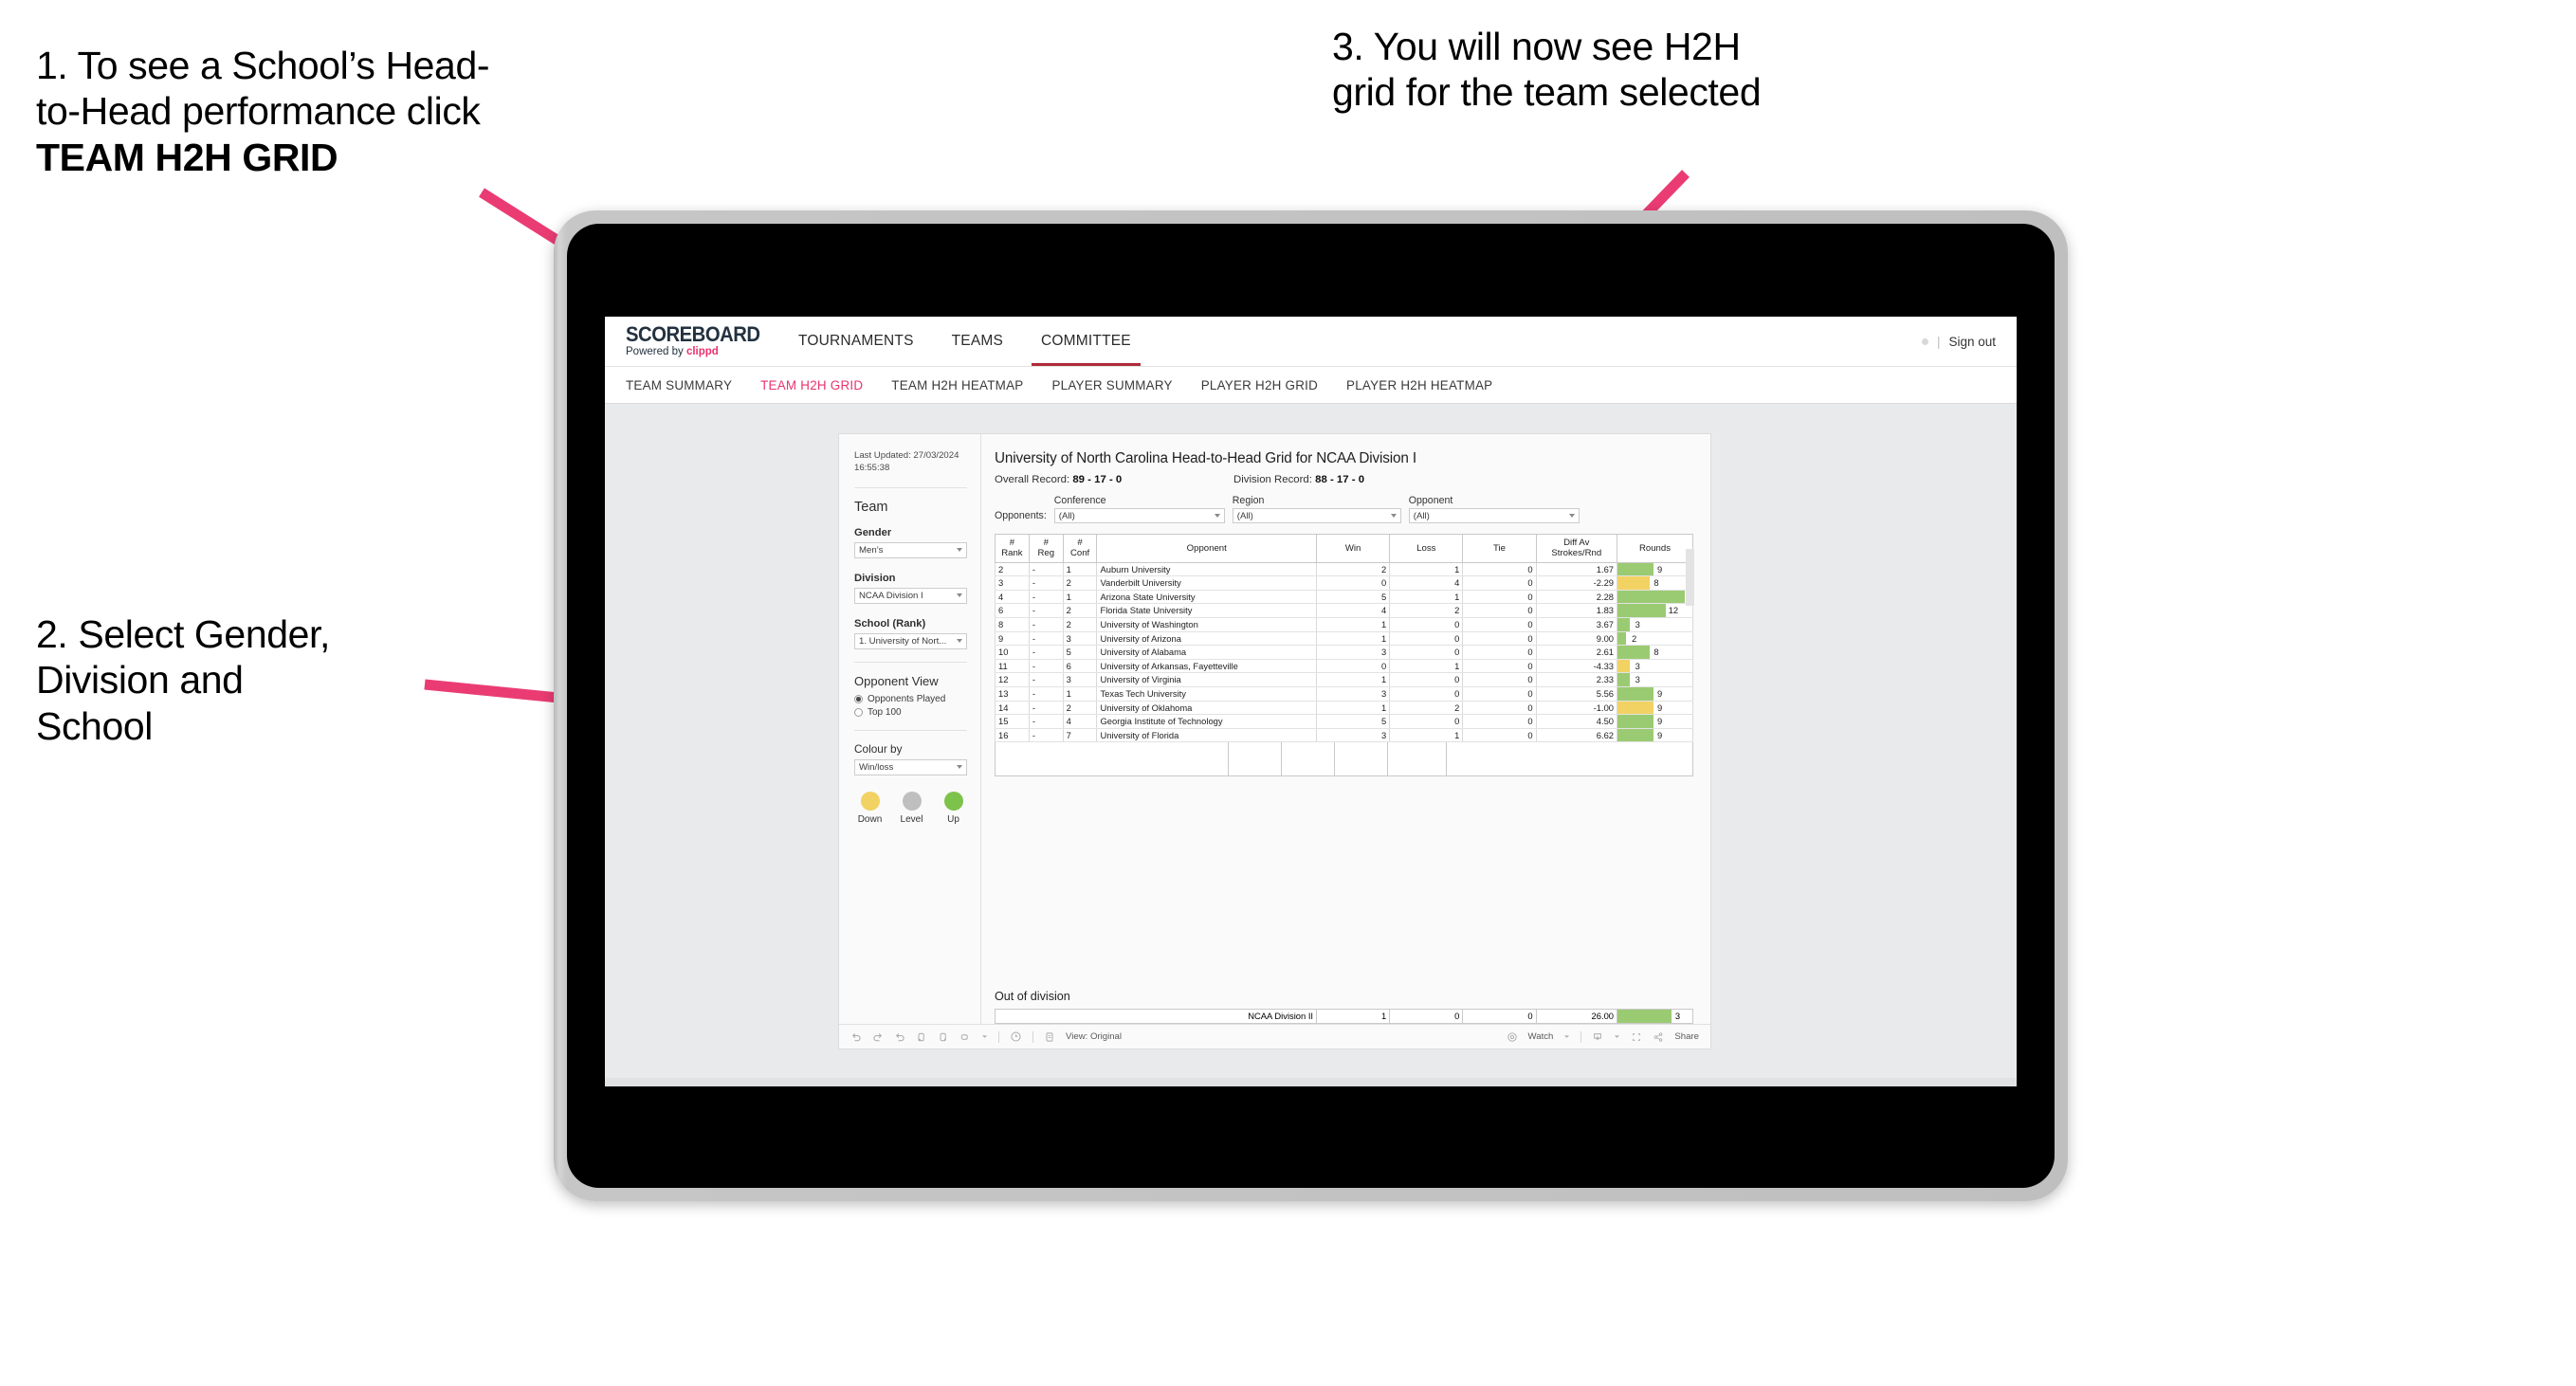 Image resolution: width=2576 pixels, height=1386 pixels. I want to click on share-icon, so click(1658, 1037).